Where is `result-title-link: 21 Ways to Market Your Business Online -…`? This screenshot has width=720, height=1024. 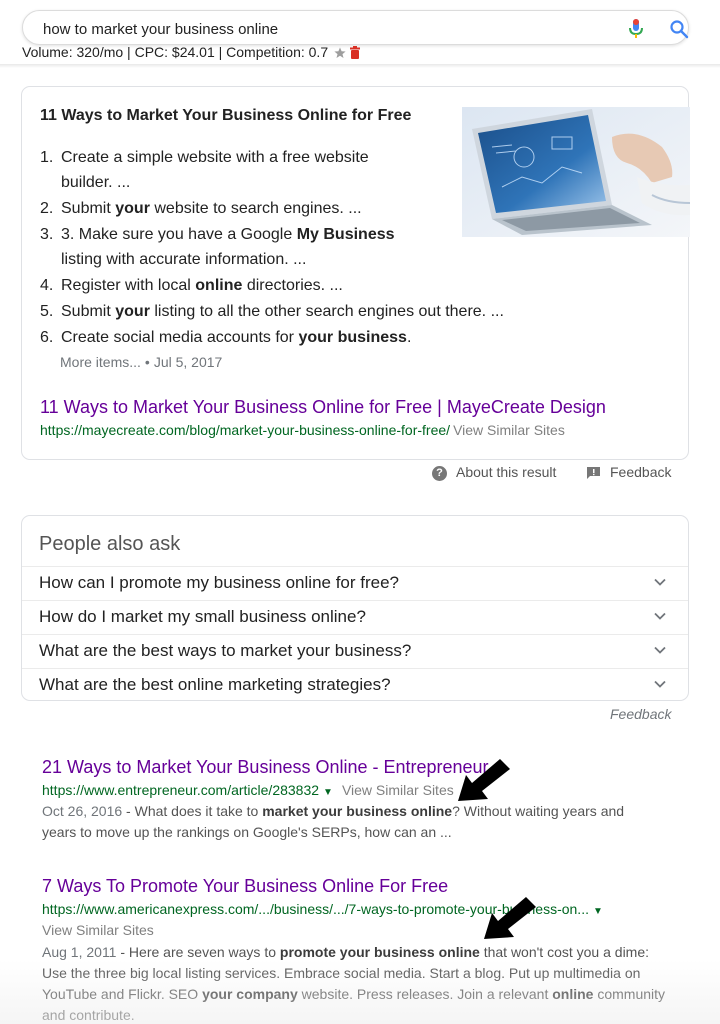
result-title-link: 21 Ways to Market Your Business Online -… is located at coordinates (265, 767).